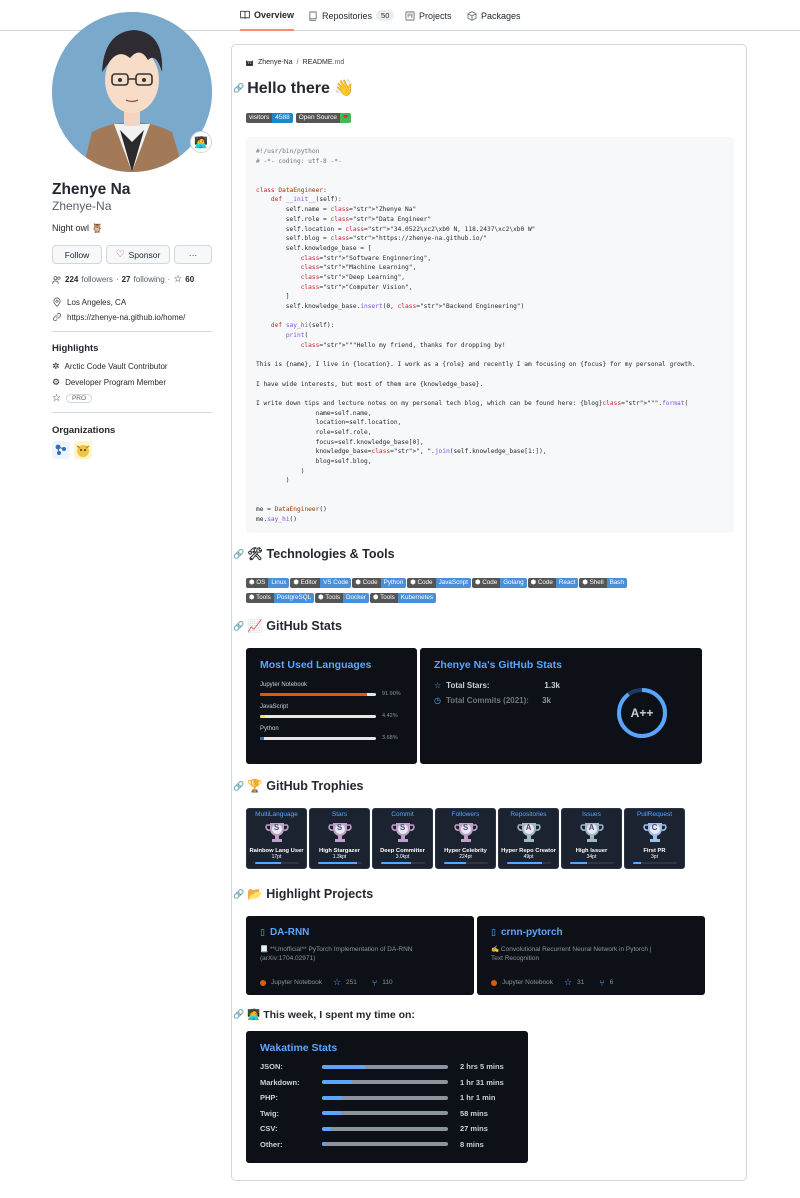  Describe the element at coordinates (403, 598) in the screenshot. I see `tech-badge: ⬢ Tools Kubernetes` at that location.